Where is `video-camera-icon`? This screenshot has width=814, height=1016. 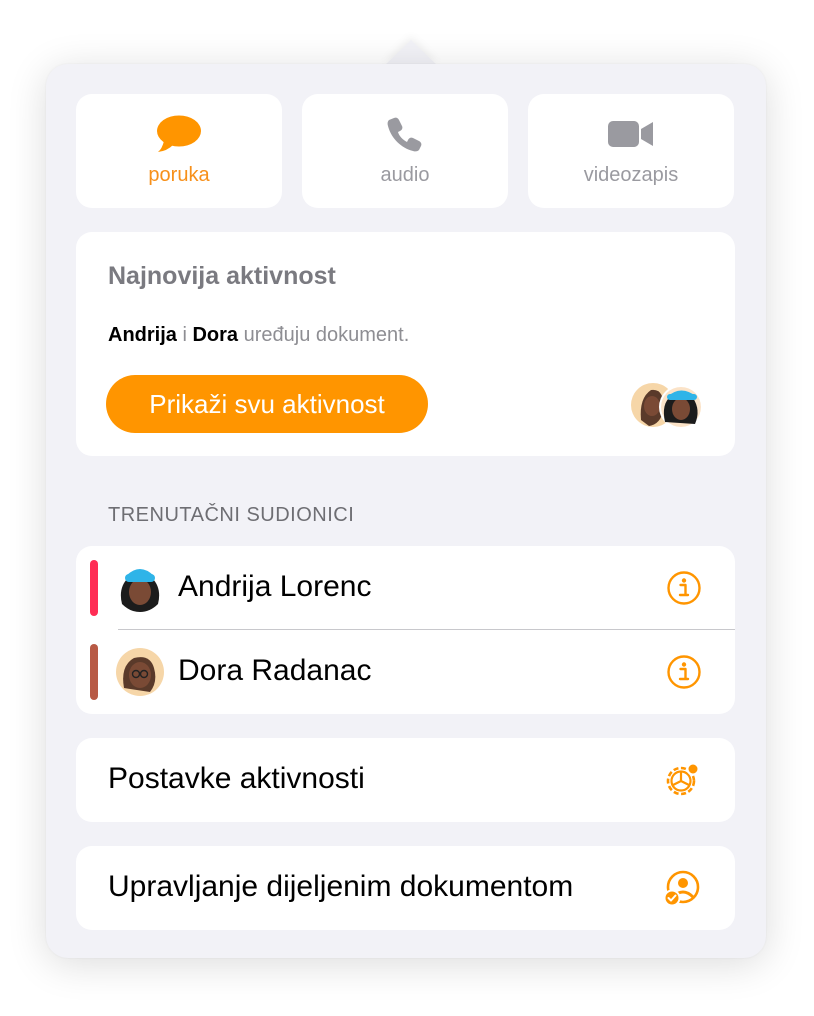 video-camera-icon is located at coordinates (631, 134).